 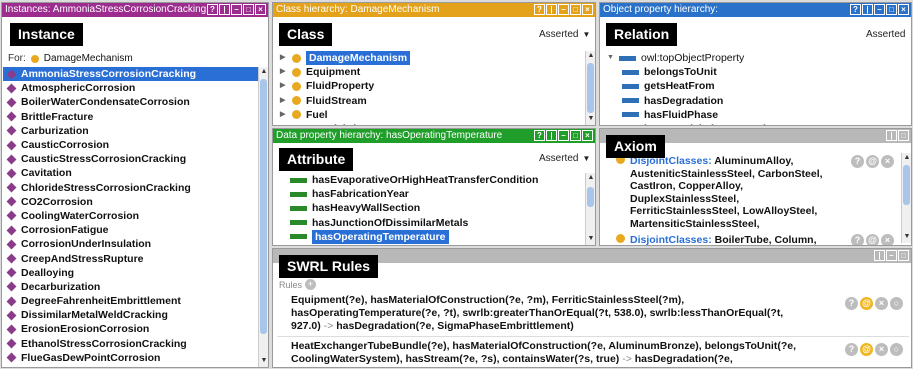 I want to click on instance-scrollbar: ▲ ▼, so click(x=263, y=217).